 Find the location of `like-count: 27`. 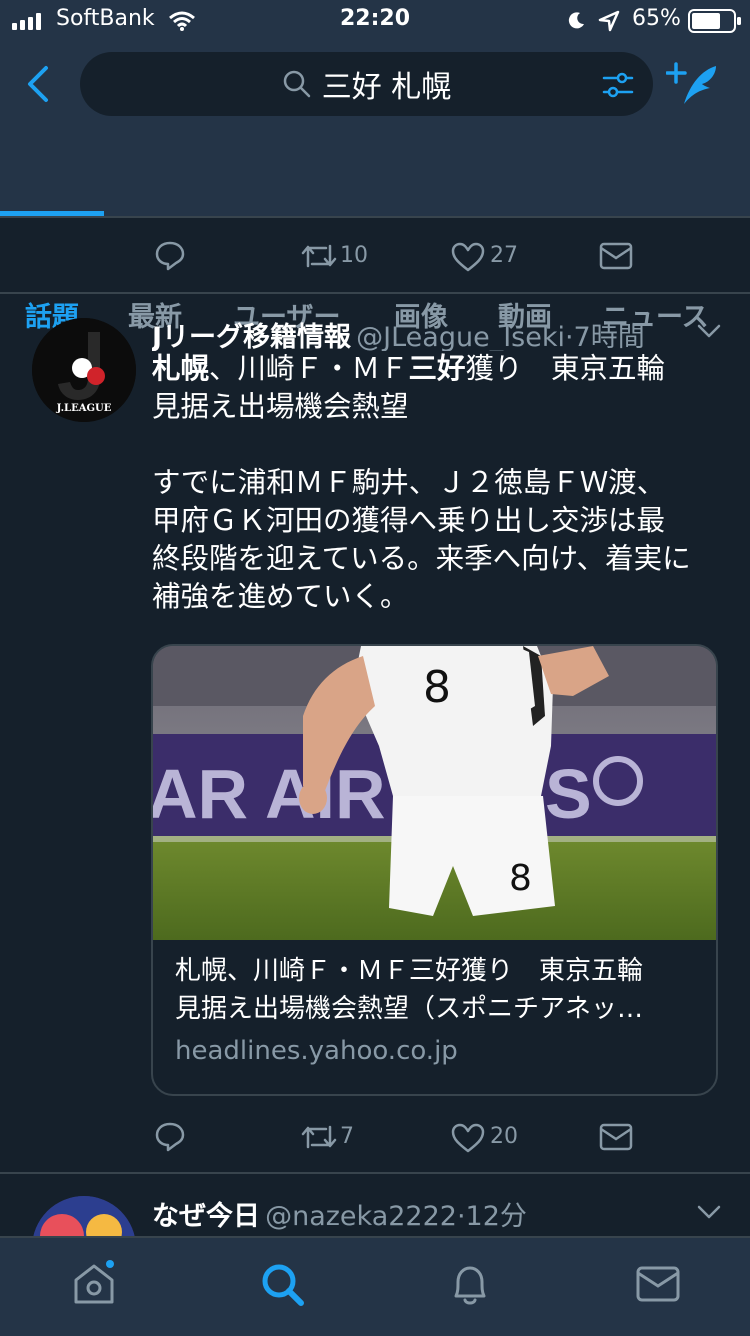

like-count: 27 is located at coordinates (504, 255).